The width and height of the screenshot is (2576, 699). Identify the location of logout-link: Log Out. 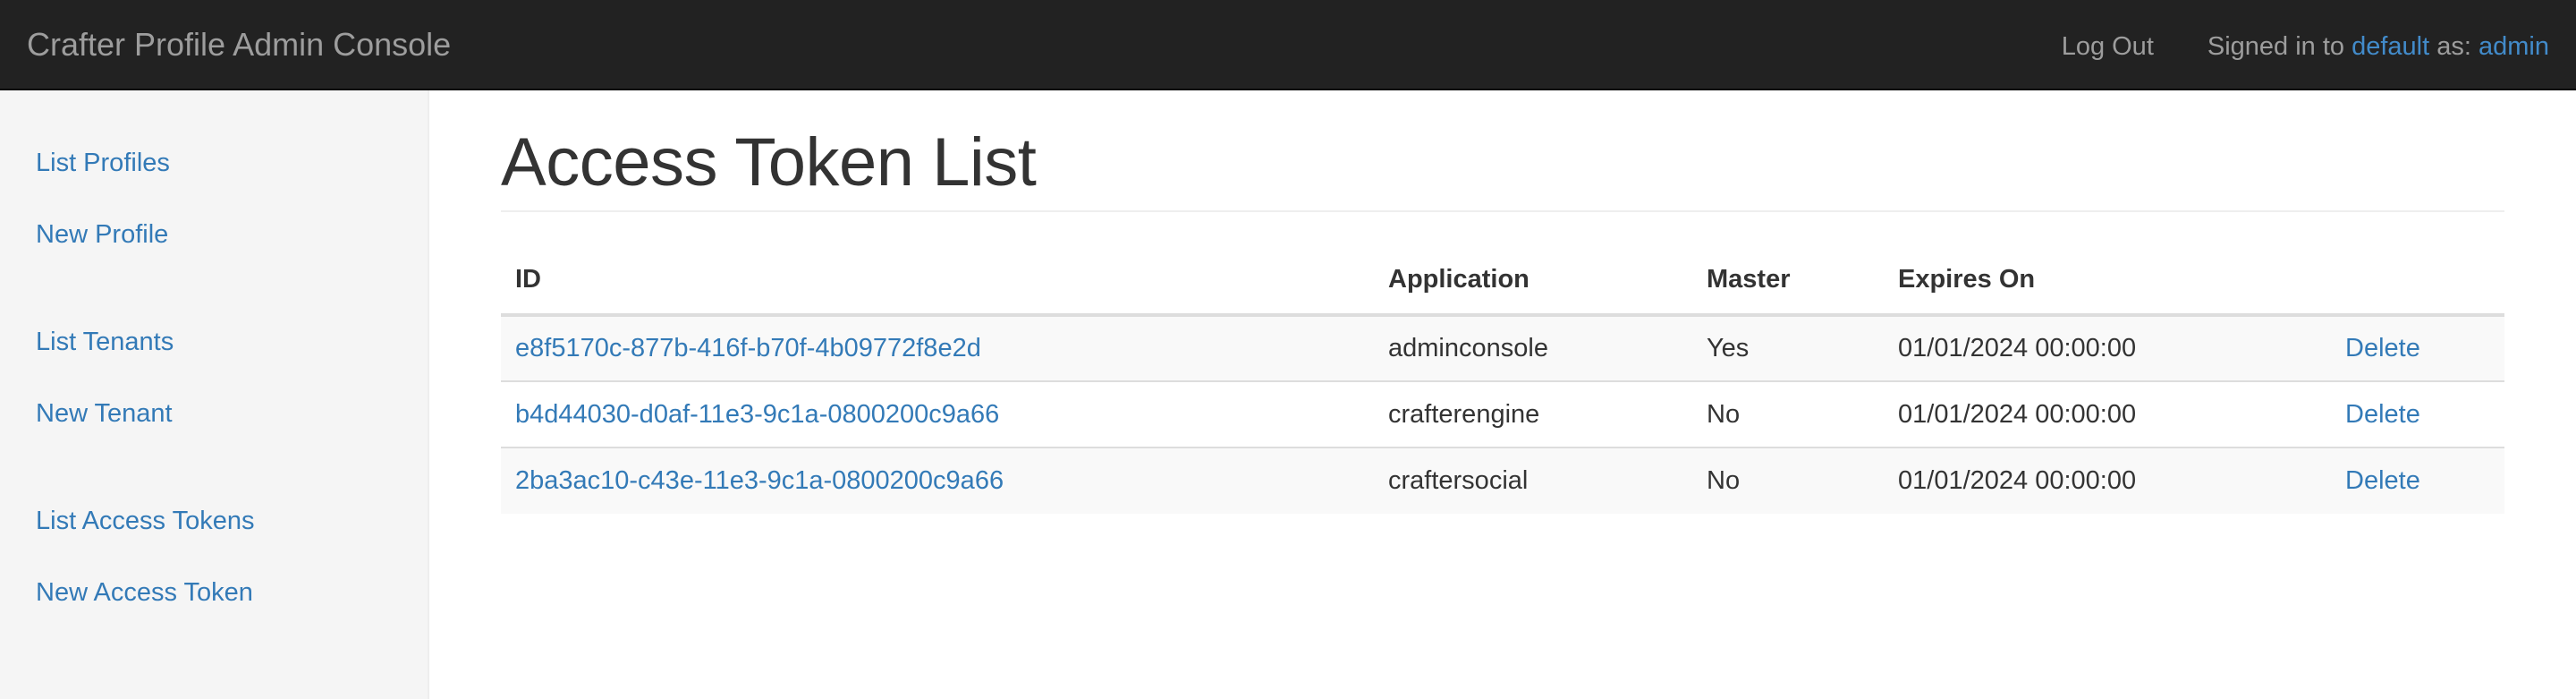
(2108, 47).